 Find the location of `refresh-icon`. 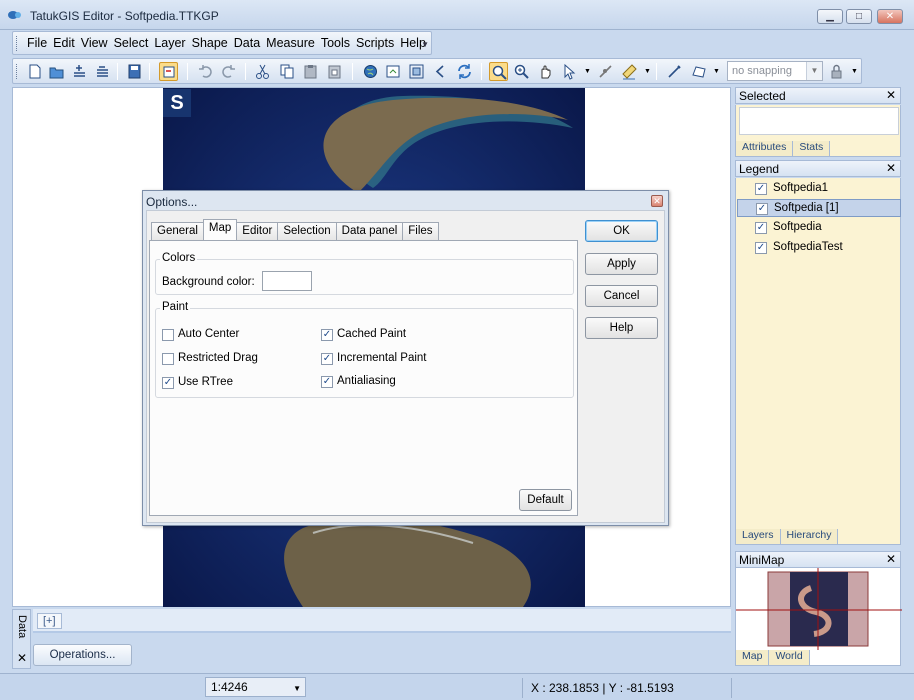

refresh-icon is located at coordinates (464, 71).